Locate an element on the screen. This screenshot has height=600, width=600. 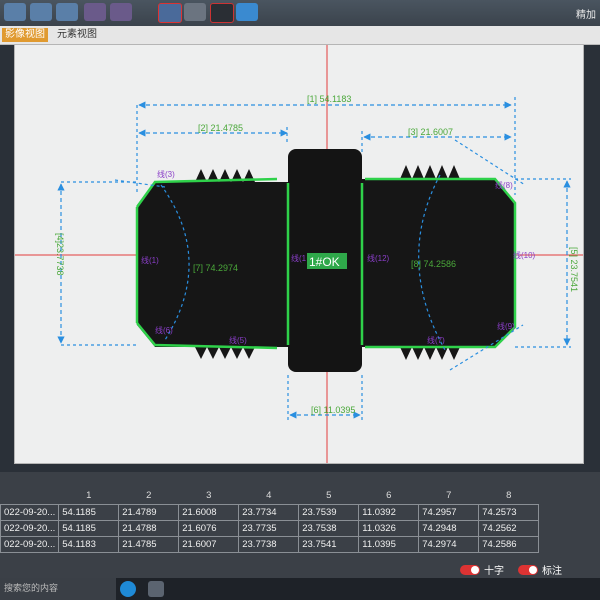
dim-label-6: [6] 11.0395 is located at coordinates (333, 410).